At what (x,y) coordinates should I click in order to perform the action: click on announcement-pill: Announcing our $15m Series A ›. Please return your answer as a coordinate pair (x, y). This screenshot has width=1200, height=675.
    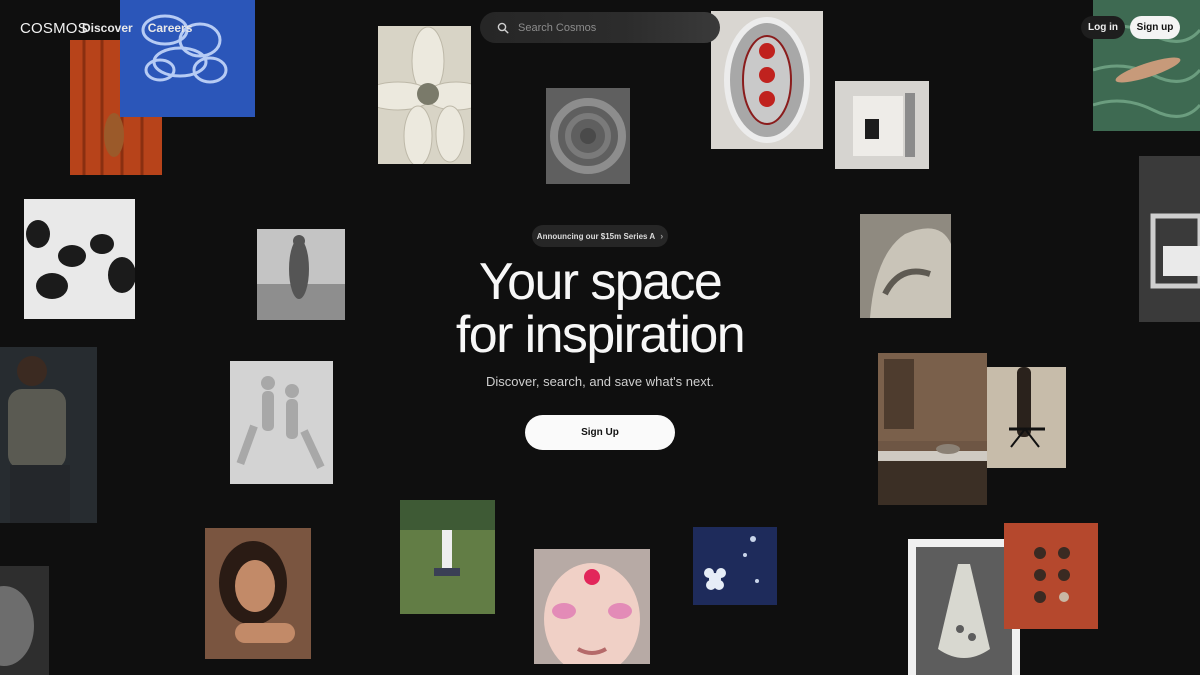
    Looking at the image, I should click on (600, 236).